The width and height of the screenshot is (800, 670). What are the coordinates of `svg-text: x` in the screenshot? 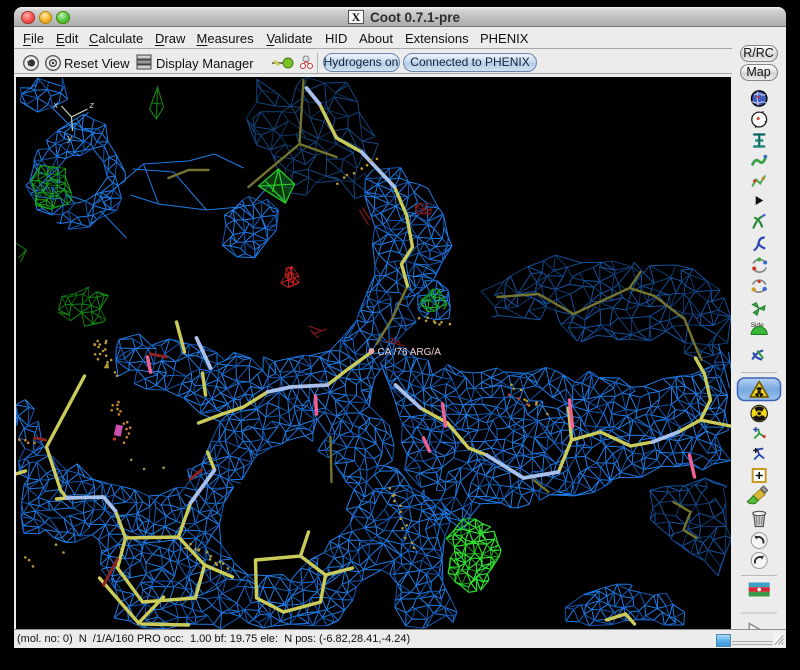 It's located at (55, 105).